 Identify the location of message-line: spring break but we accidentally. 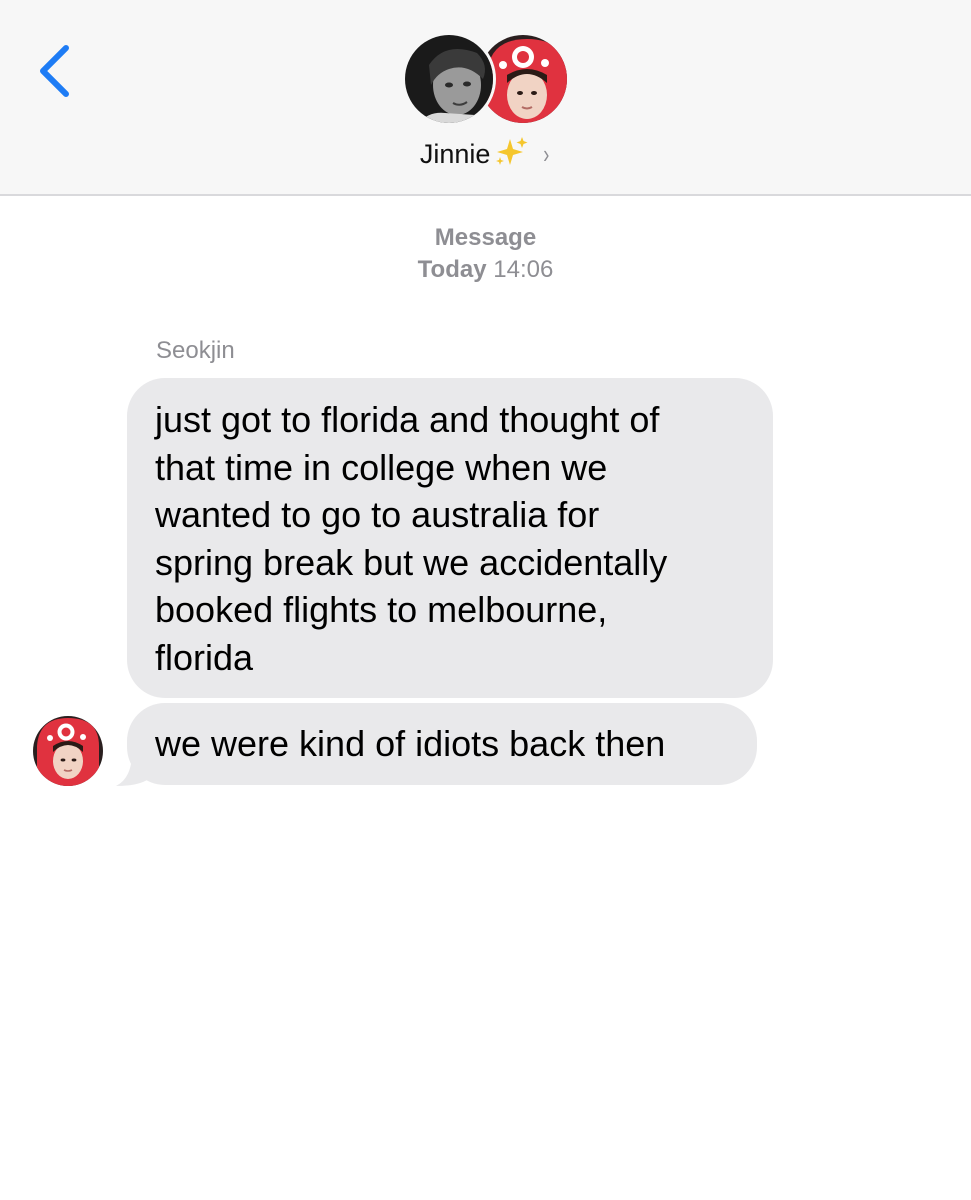
(411, 562).